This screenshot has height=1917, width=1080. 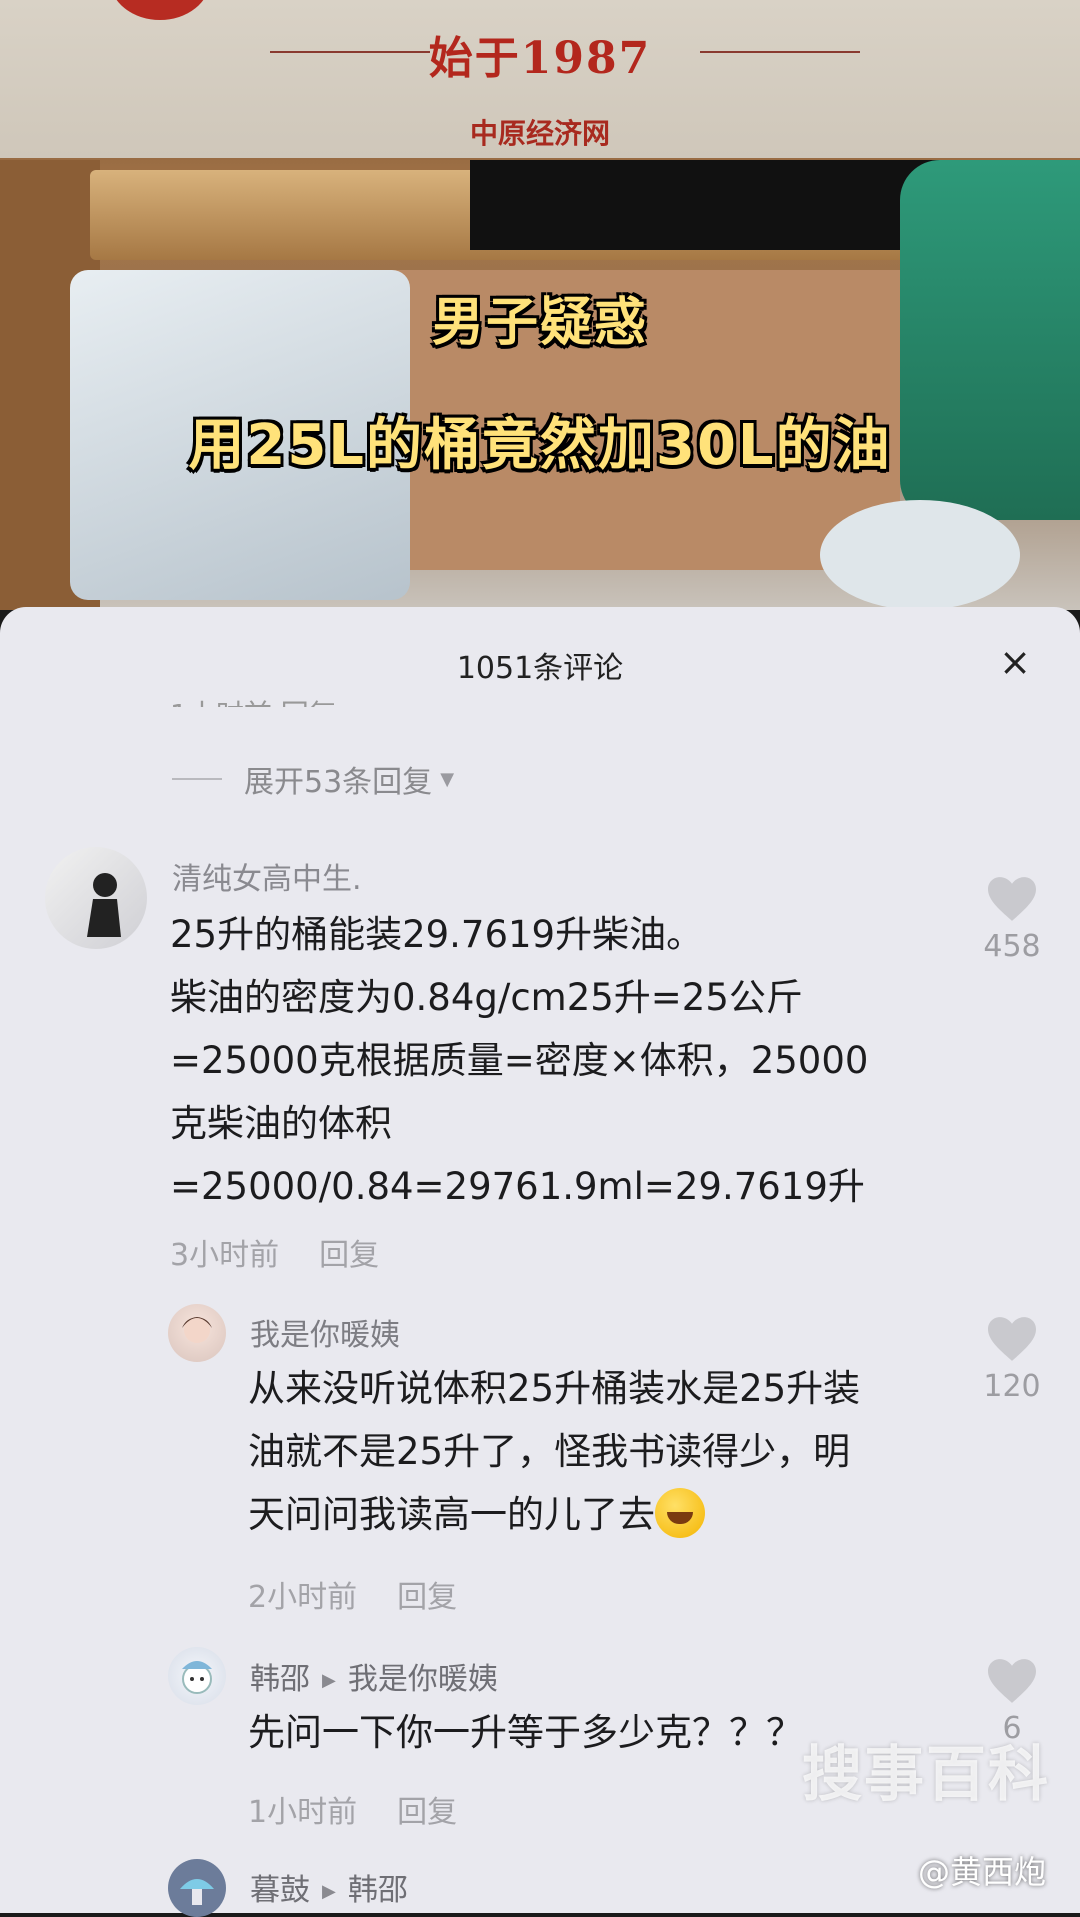 What do you see at coordinates (1015, 662) in the screenshot?
I see `close-button: ×` at bounding box center [1015, 662].